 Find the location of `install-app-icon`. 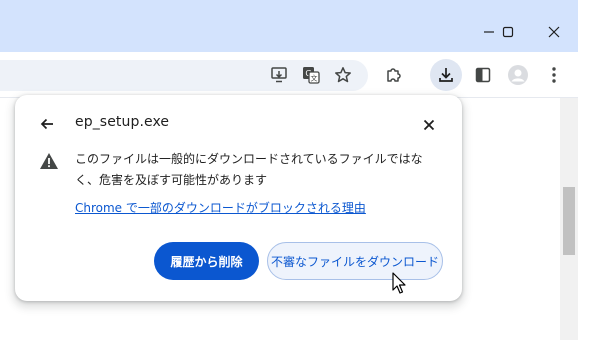

install-app-icon is located at coordinates (279, 75).